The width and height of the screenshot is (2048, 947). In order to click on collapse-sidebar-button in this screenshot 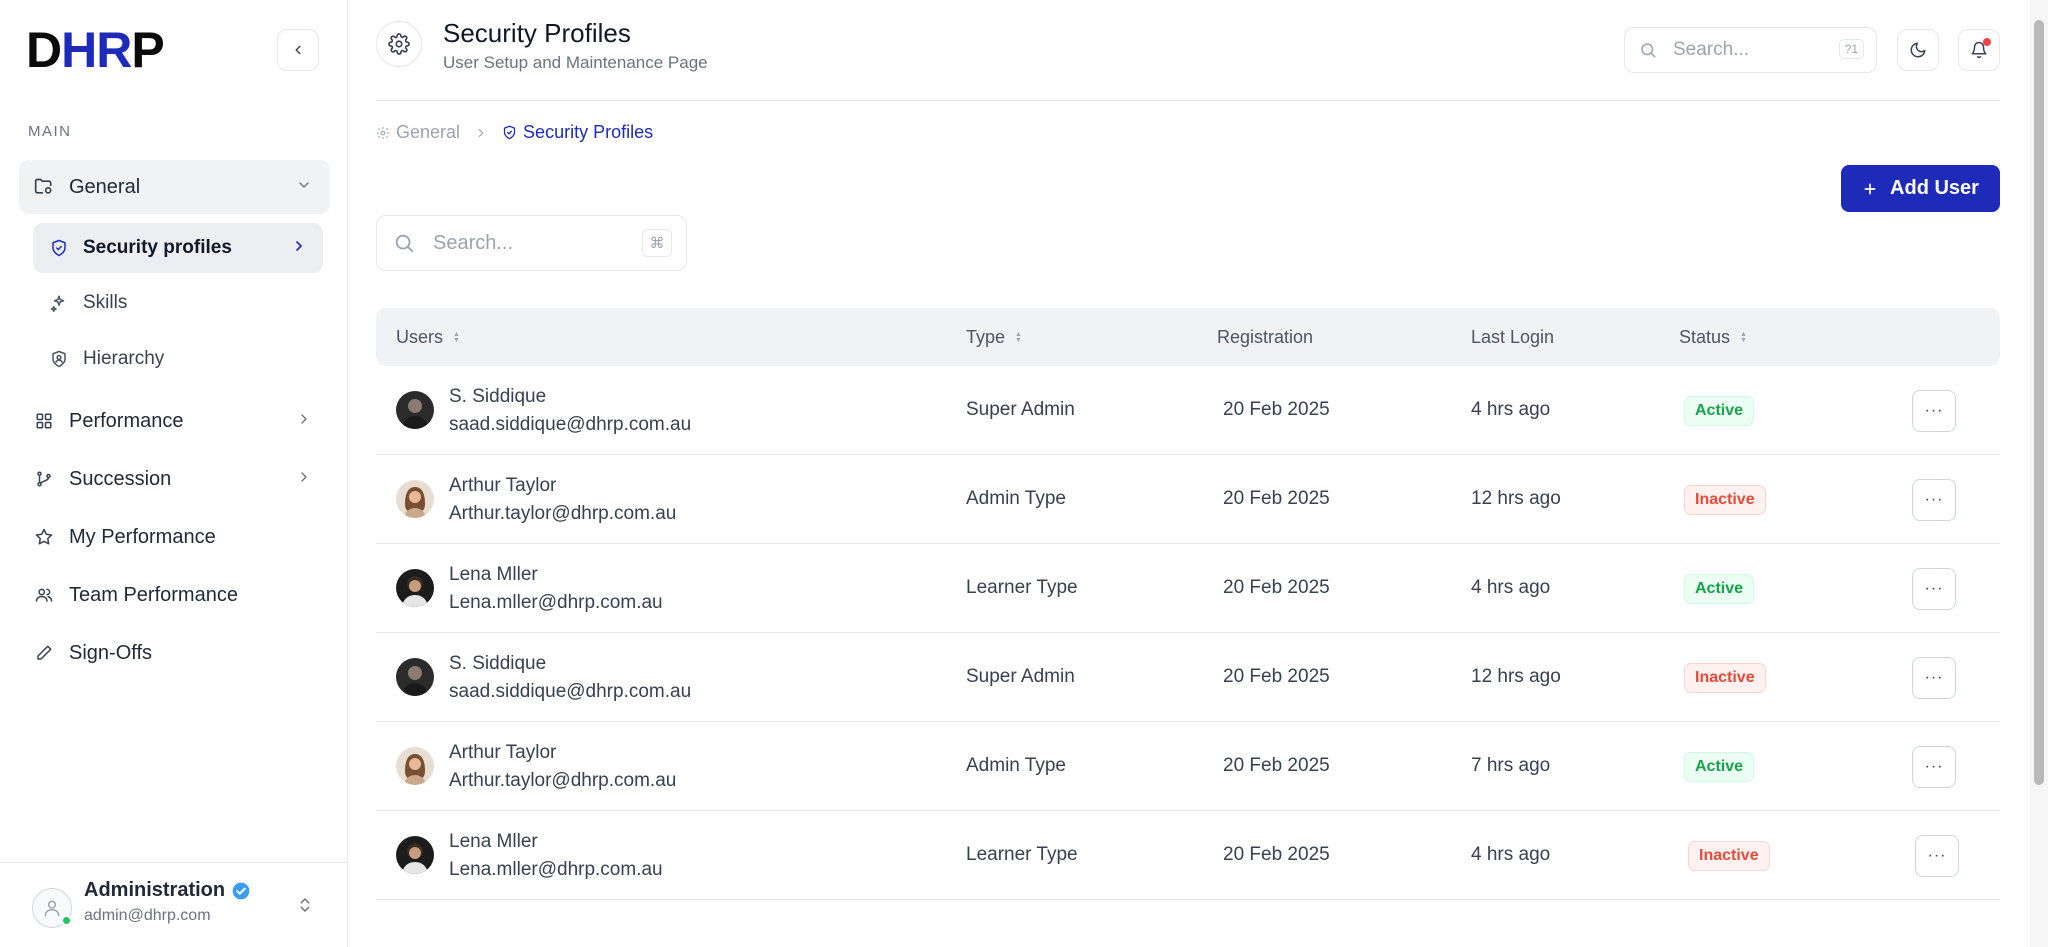, I will do `click(298, 50)`.